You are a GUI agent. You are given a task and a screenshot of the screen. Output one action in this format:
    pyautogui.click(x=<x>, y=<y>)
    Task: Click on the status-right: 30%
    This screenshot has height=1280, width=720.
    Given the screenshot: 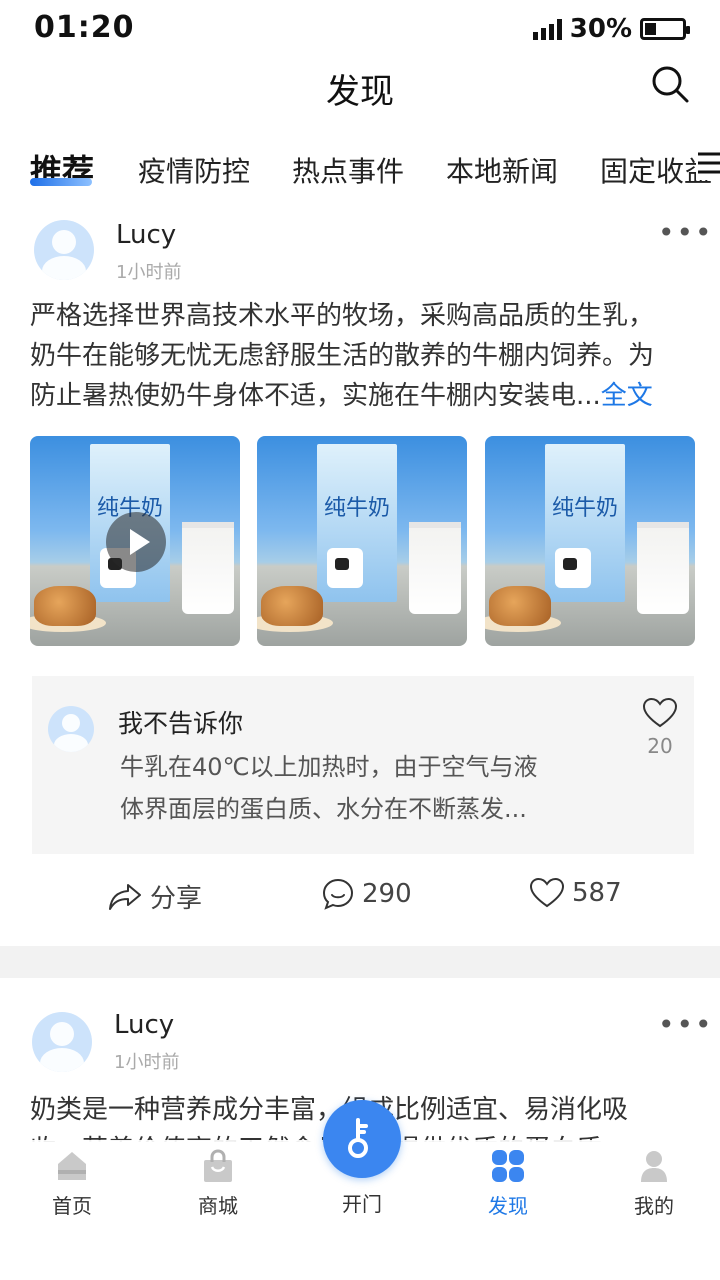 What is the action you would take?
    pyautogui.click(x=611, y=29)
    